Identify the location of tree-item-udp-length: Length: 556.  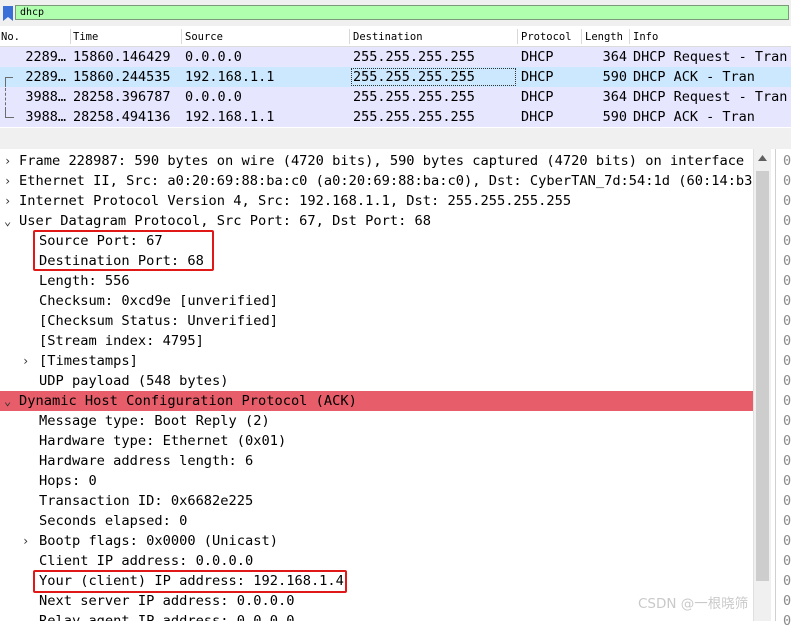
(376, 281).